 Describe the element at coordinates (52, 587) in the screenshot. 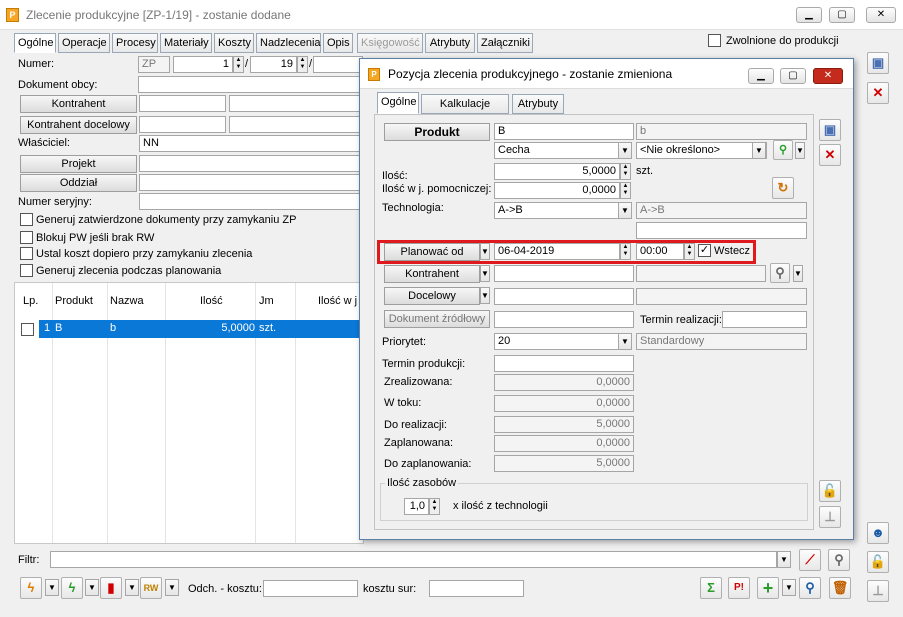

I see `lightning-orange-dropdown: ▼` at that location.